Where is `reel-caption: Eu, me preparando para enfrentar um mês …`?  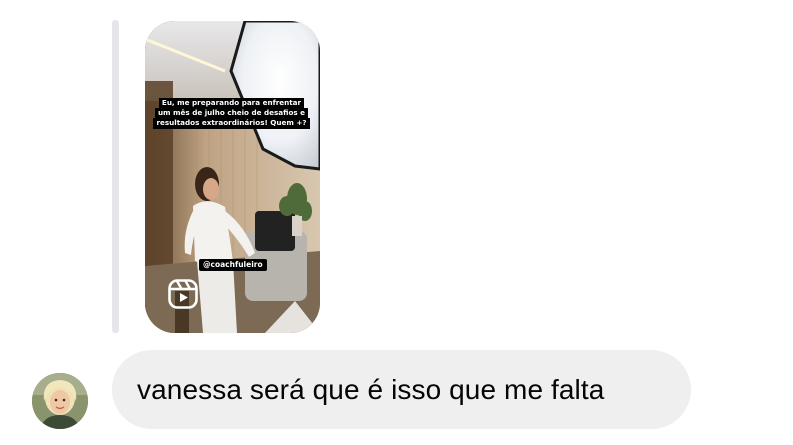 reel-caption: Eu, me preparando para enfrentar um mês … is located at coordinates (231, 113).